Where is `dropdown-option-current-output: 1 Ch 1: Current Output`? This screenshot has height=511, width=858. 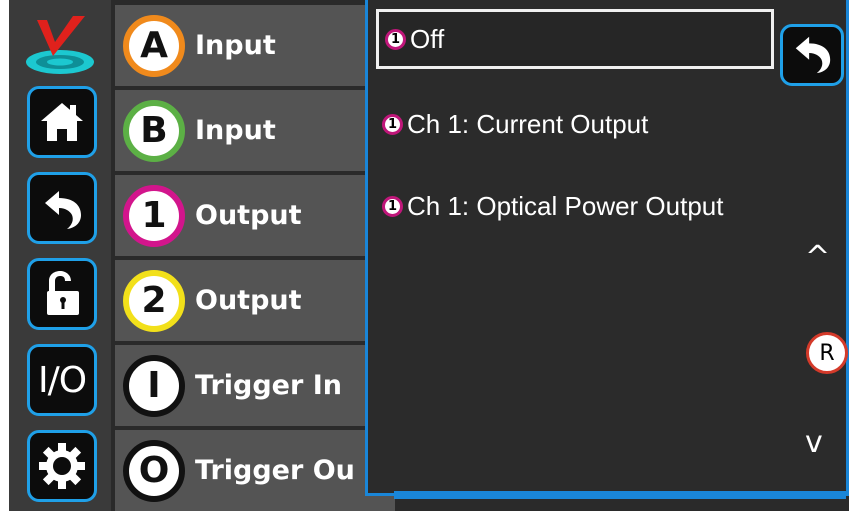
dropdown-option-current-output: 1 Ch 1: Current Output is located at coordinates (575, 124).